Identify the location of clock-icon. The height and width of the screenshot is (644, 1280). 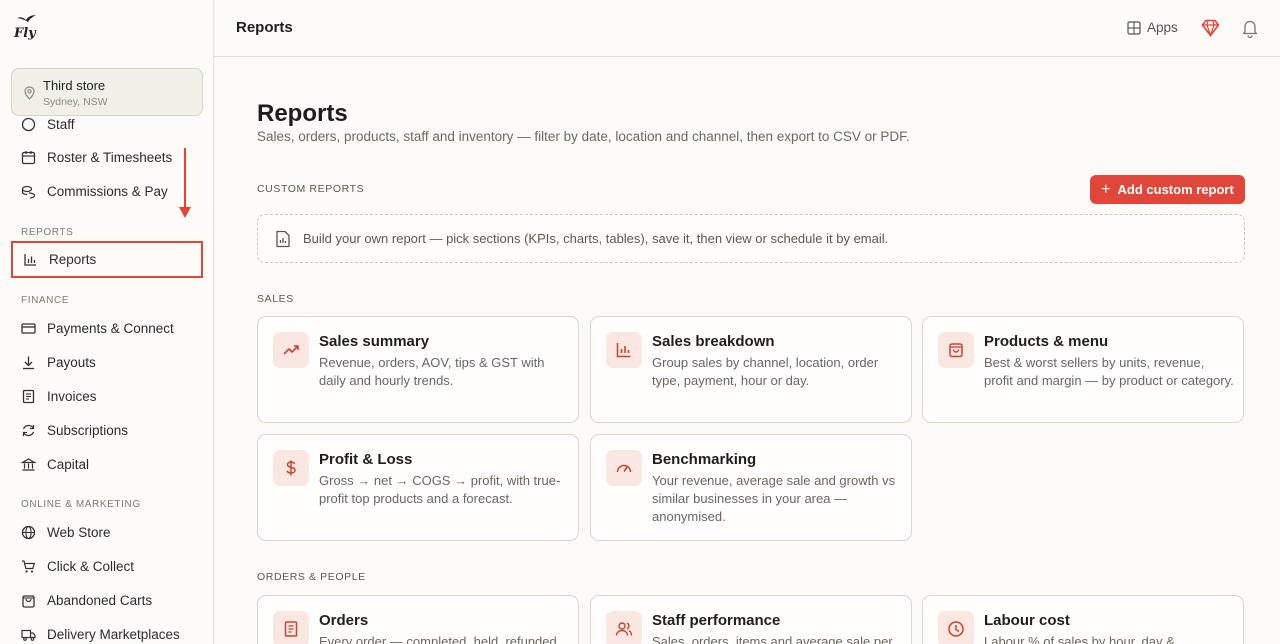
(956, 629).